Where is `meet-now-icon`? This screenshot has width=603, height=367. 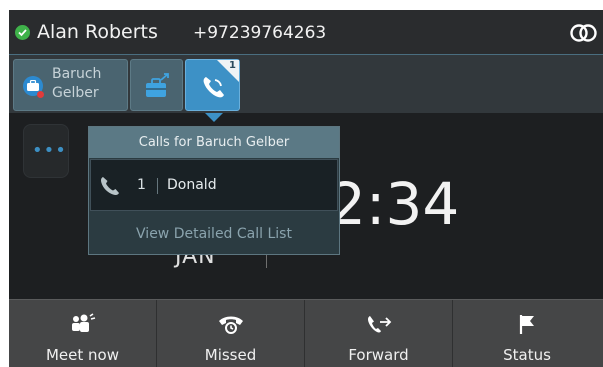
meet-now-icon is located at coordinates (83, 322).